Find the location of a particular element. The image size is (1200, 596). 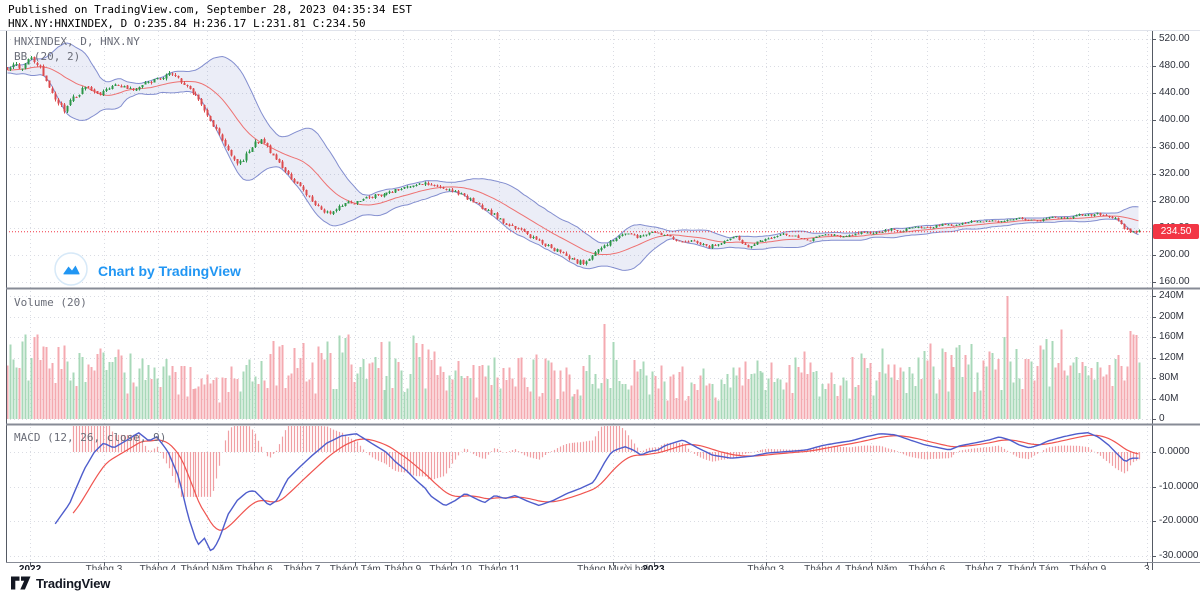

macd-legend: MACD (12, 26, close, 9) is located at coordinates (90, 437).